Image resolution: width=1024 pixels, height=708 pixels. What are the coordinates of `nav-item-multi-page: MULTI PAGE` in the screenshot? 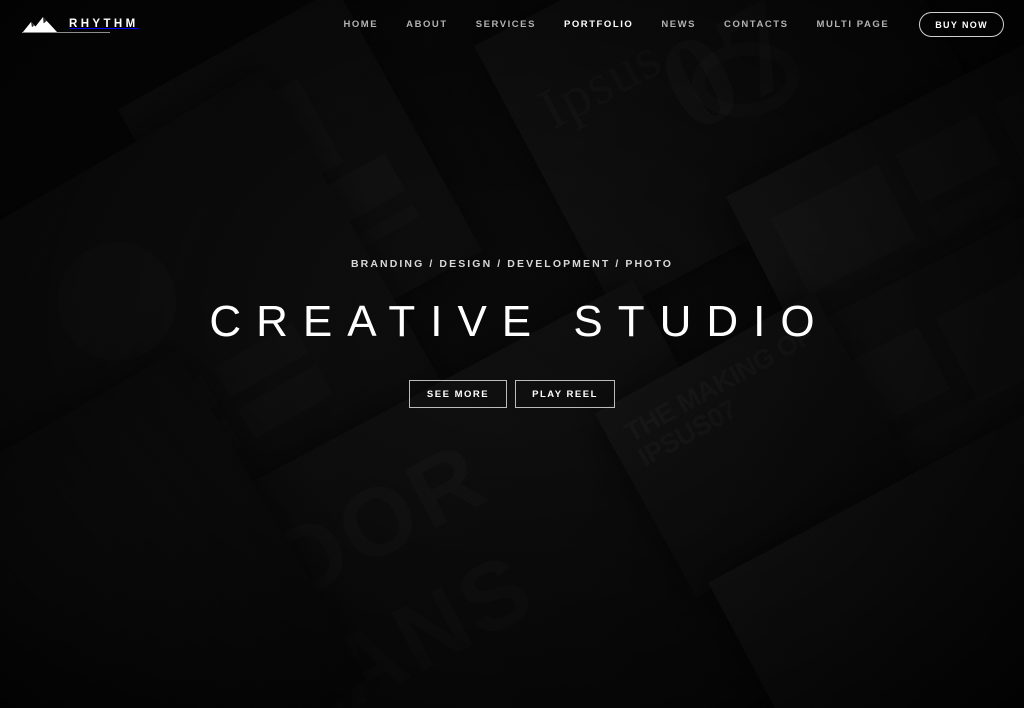 It's located at (853, 24).